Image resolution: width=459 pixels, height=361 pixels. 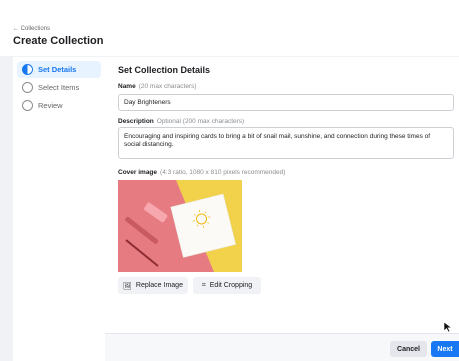 What do you see at coordinates (167, 86) in the screenshot?
I see `name-hint: (20 max characters)` at bounding box center [167, 86].